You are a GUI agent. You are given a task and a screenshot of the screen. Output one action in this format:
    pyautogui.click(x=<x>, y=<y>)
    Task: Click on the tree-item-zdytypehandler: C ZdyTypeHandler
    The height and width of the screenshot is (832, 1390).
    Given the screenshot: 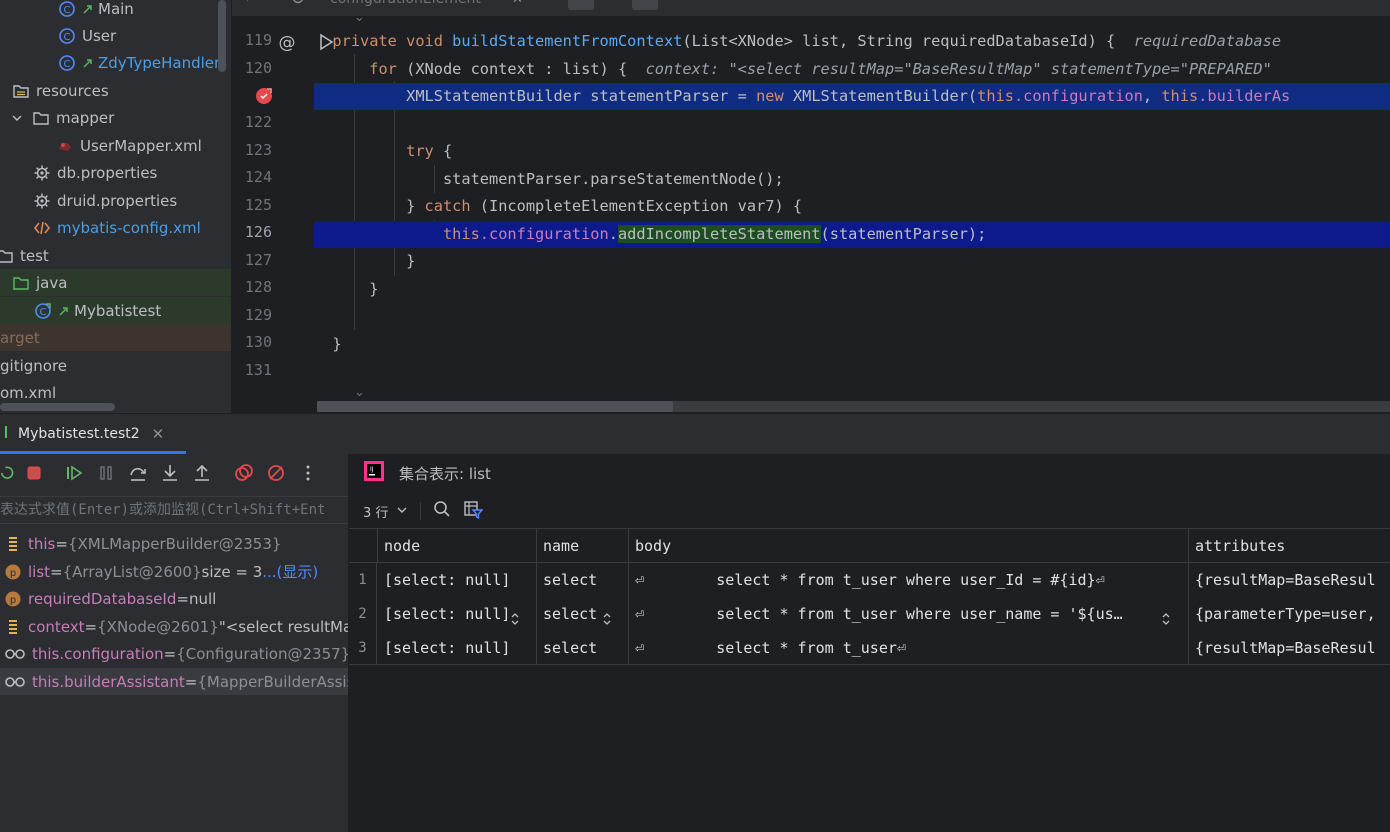 What is the action you would take?
    pyautogui.click(x=115, y=62)
    